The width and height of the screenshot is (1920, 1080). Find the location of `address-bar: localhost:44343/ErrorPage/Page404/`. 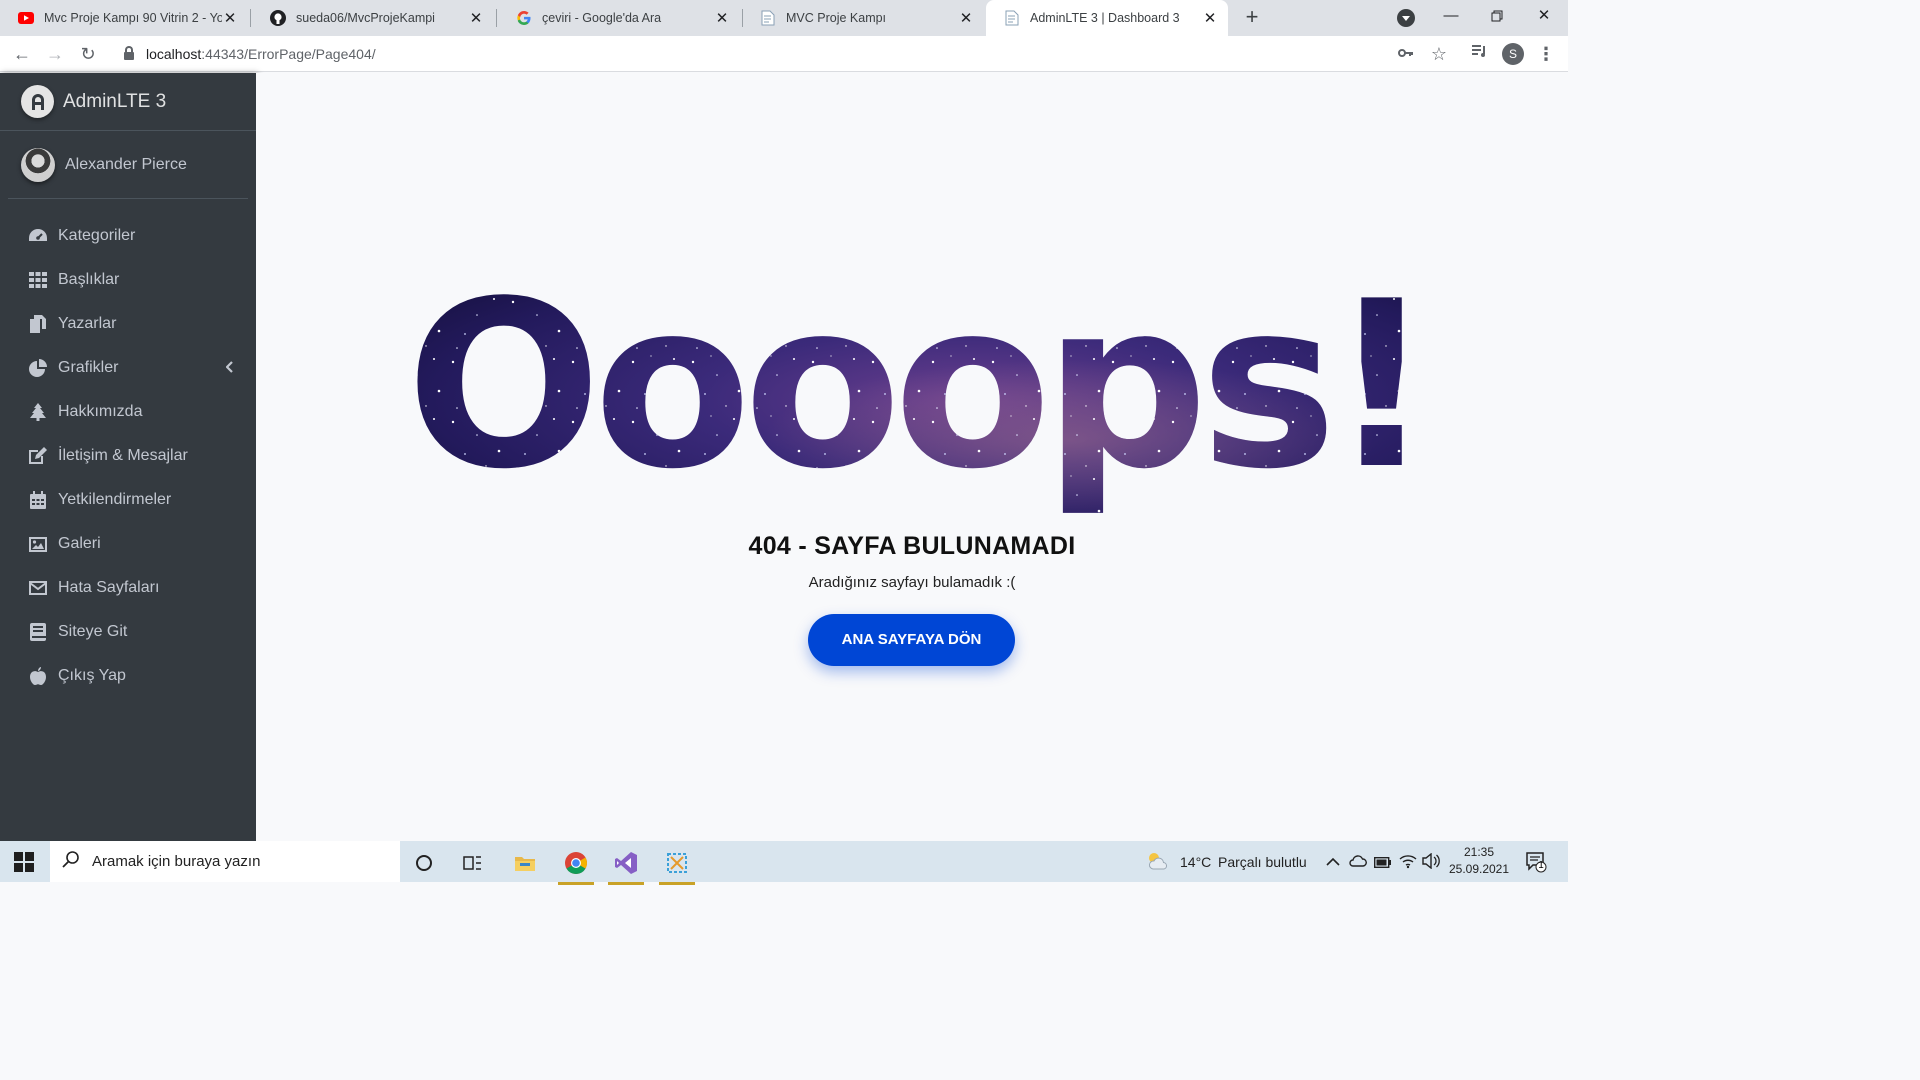

address-bar: localhost:44343/ErrorPage/Page404/ is located at coordinates (788, 54).